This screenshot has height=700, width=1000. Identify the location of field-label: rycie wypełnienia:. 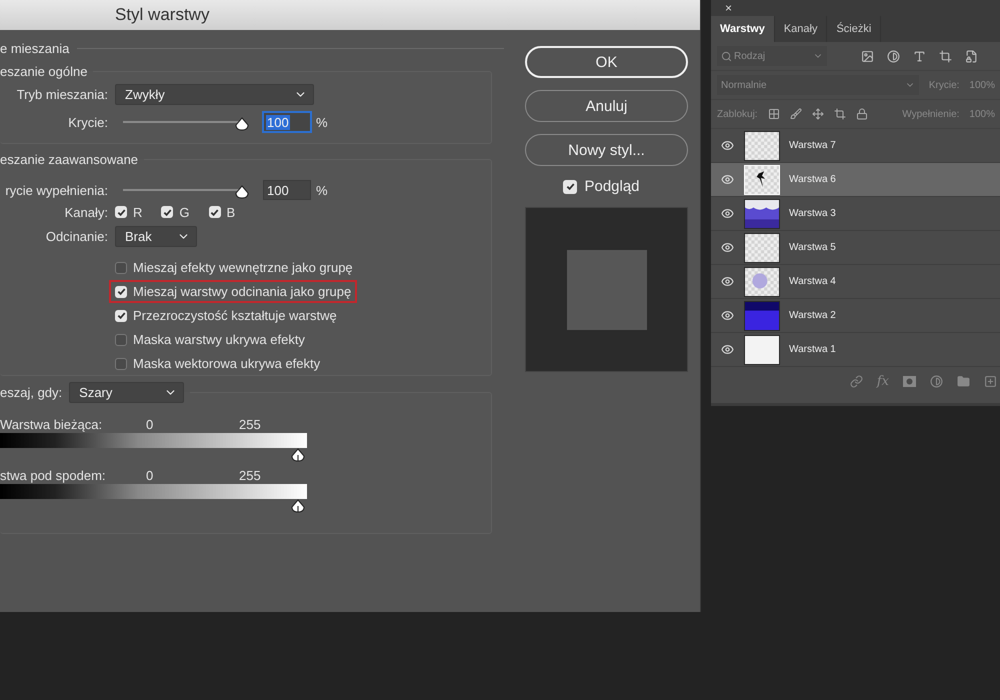
(56, 190).